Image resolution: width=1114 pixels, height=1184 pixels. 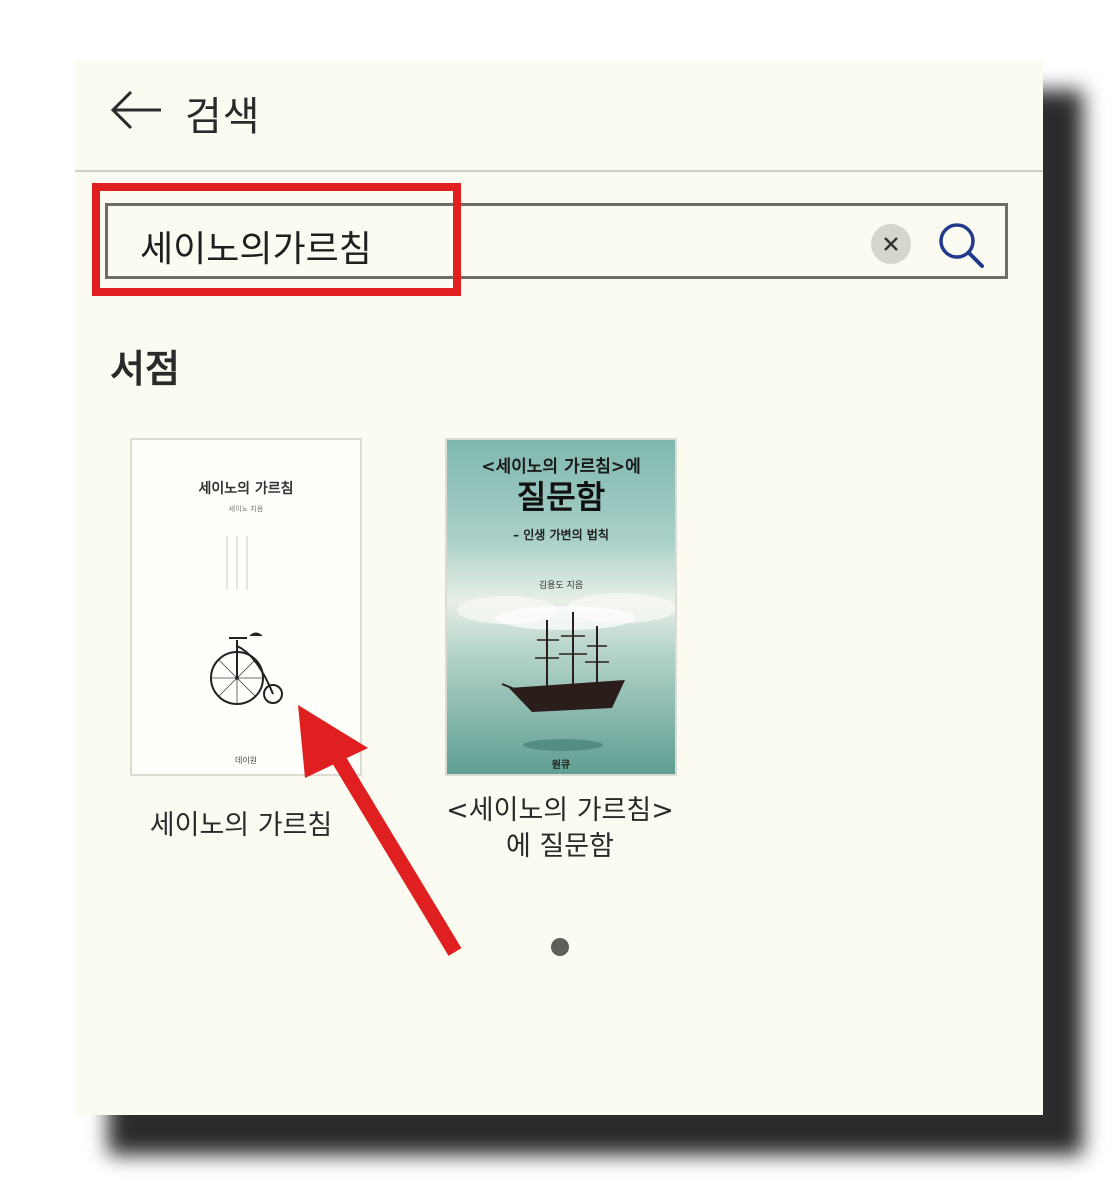 I want to click on page-title: 검색, so click(x=223, y=117).